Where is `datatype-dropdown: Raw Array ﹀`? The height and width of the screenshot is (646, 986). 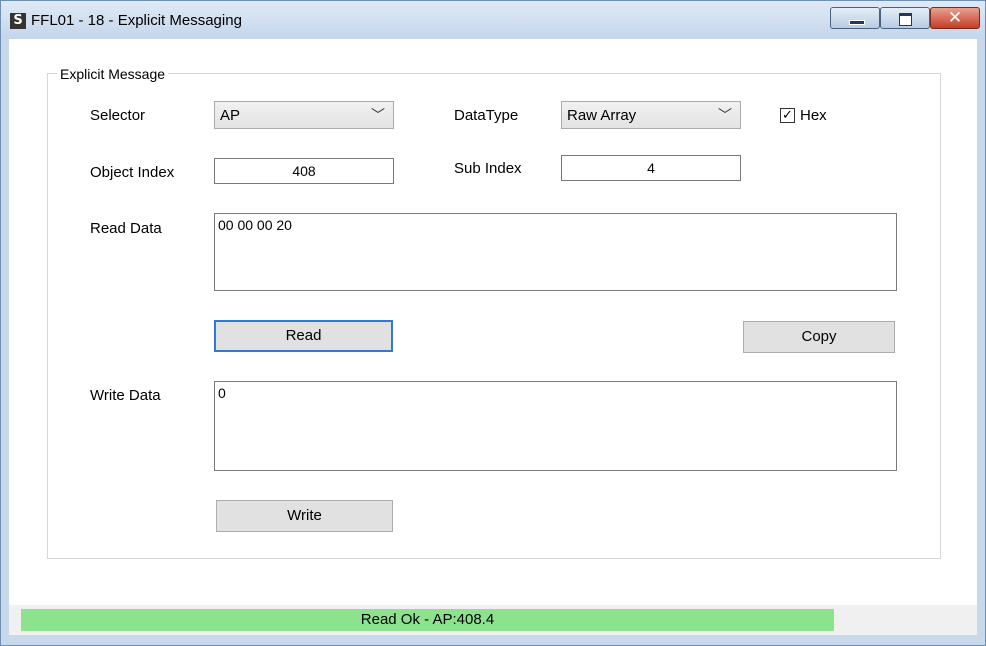 datatype-dropdown: Raw Array ﹀ is located at coordinates (651, 115).